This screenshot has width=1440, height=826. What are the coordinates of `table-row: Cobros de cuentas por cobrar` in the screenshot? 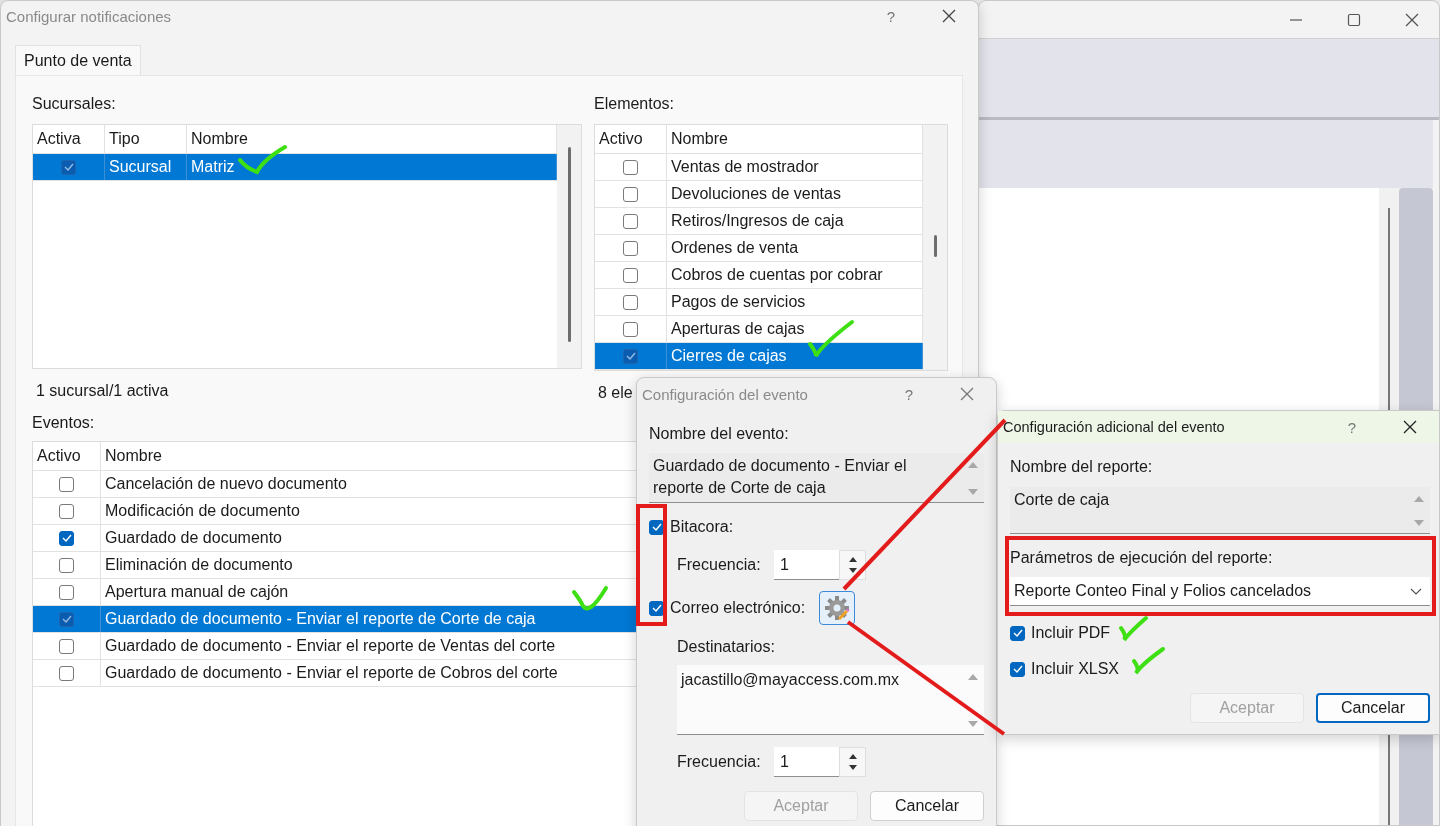 It's located at (759, 275).